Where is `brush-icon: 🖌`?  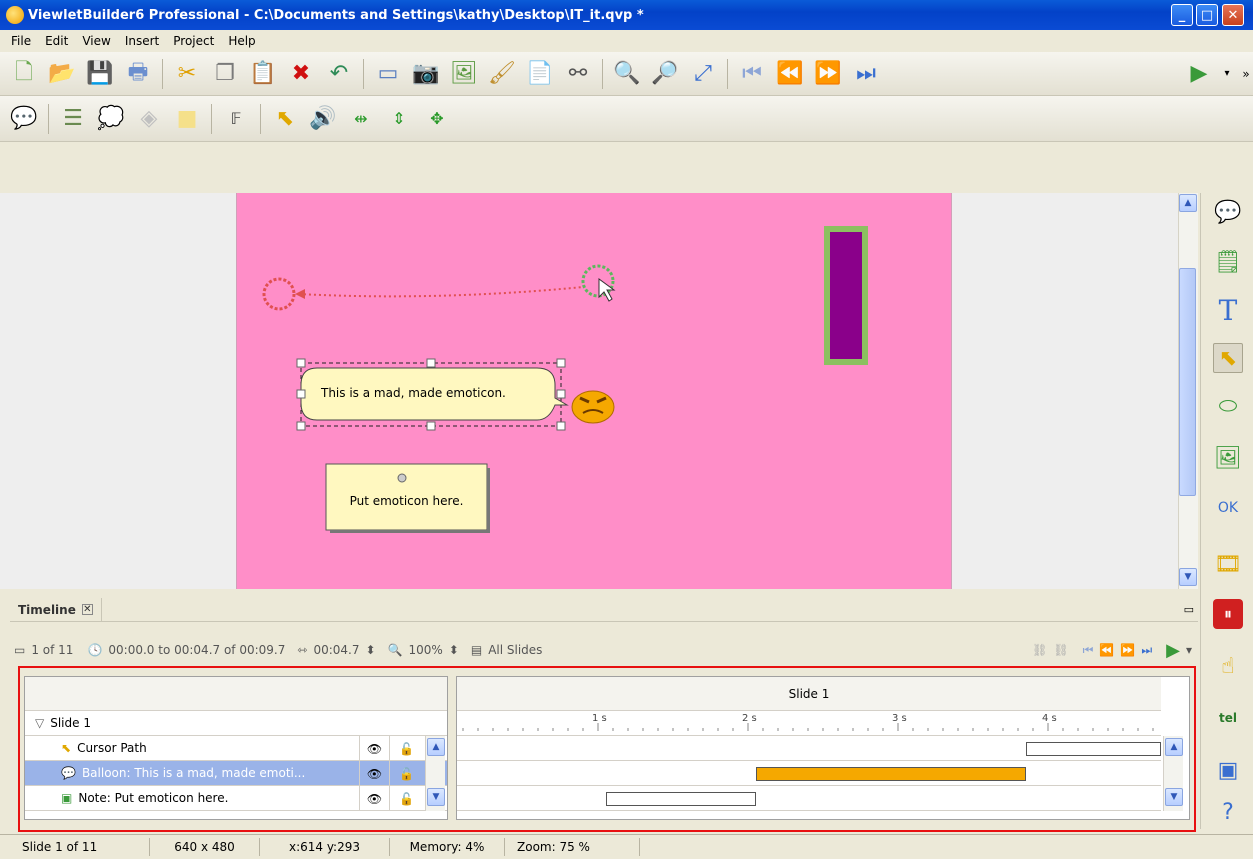 brush-icon: 🖌 is located at coordinates (502, 74).